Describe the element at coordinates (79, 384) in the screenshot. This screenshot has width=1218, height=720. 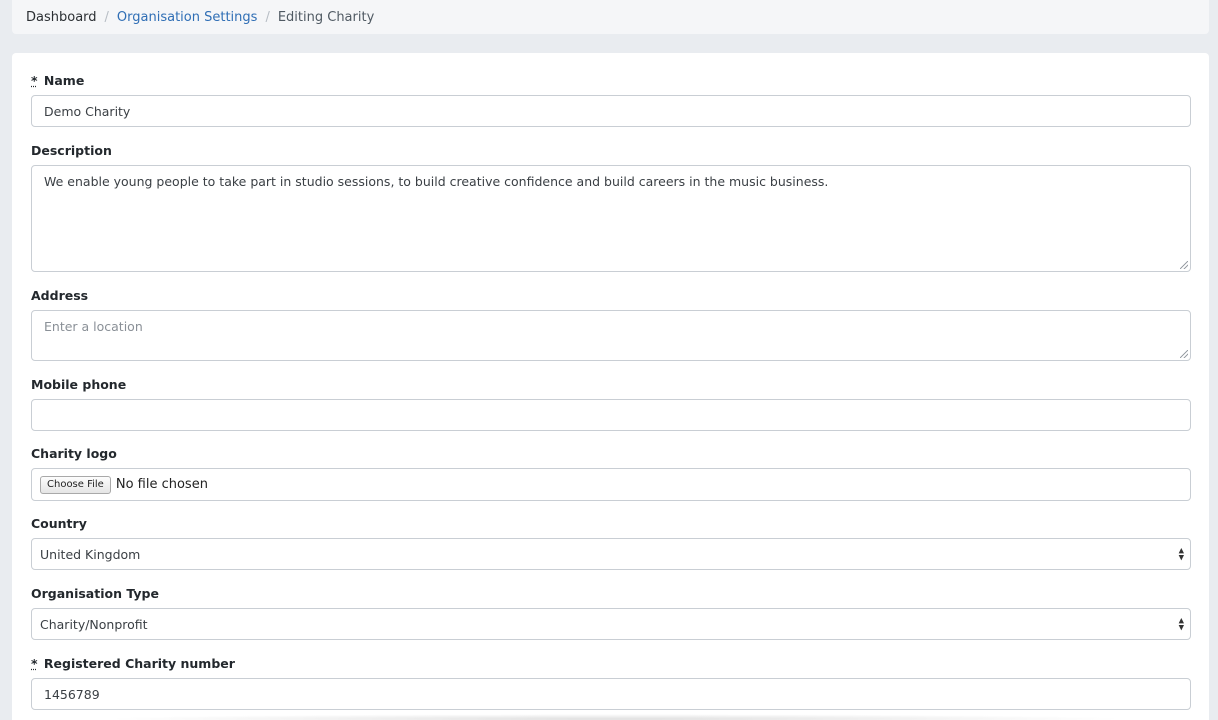
I see `mobile-phone-label: Mobile phone` at that location.